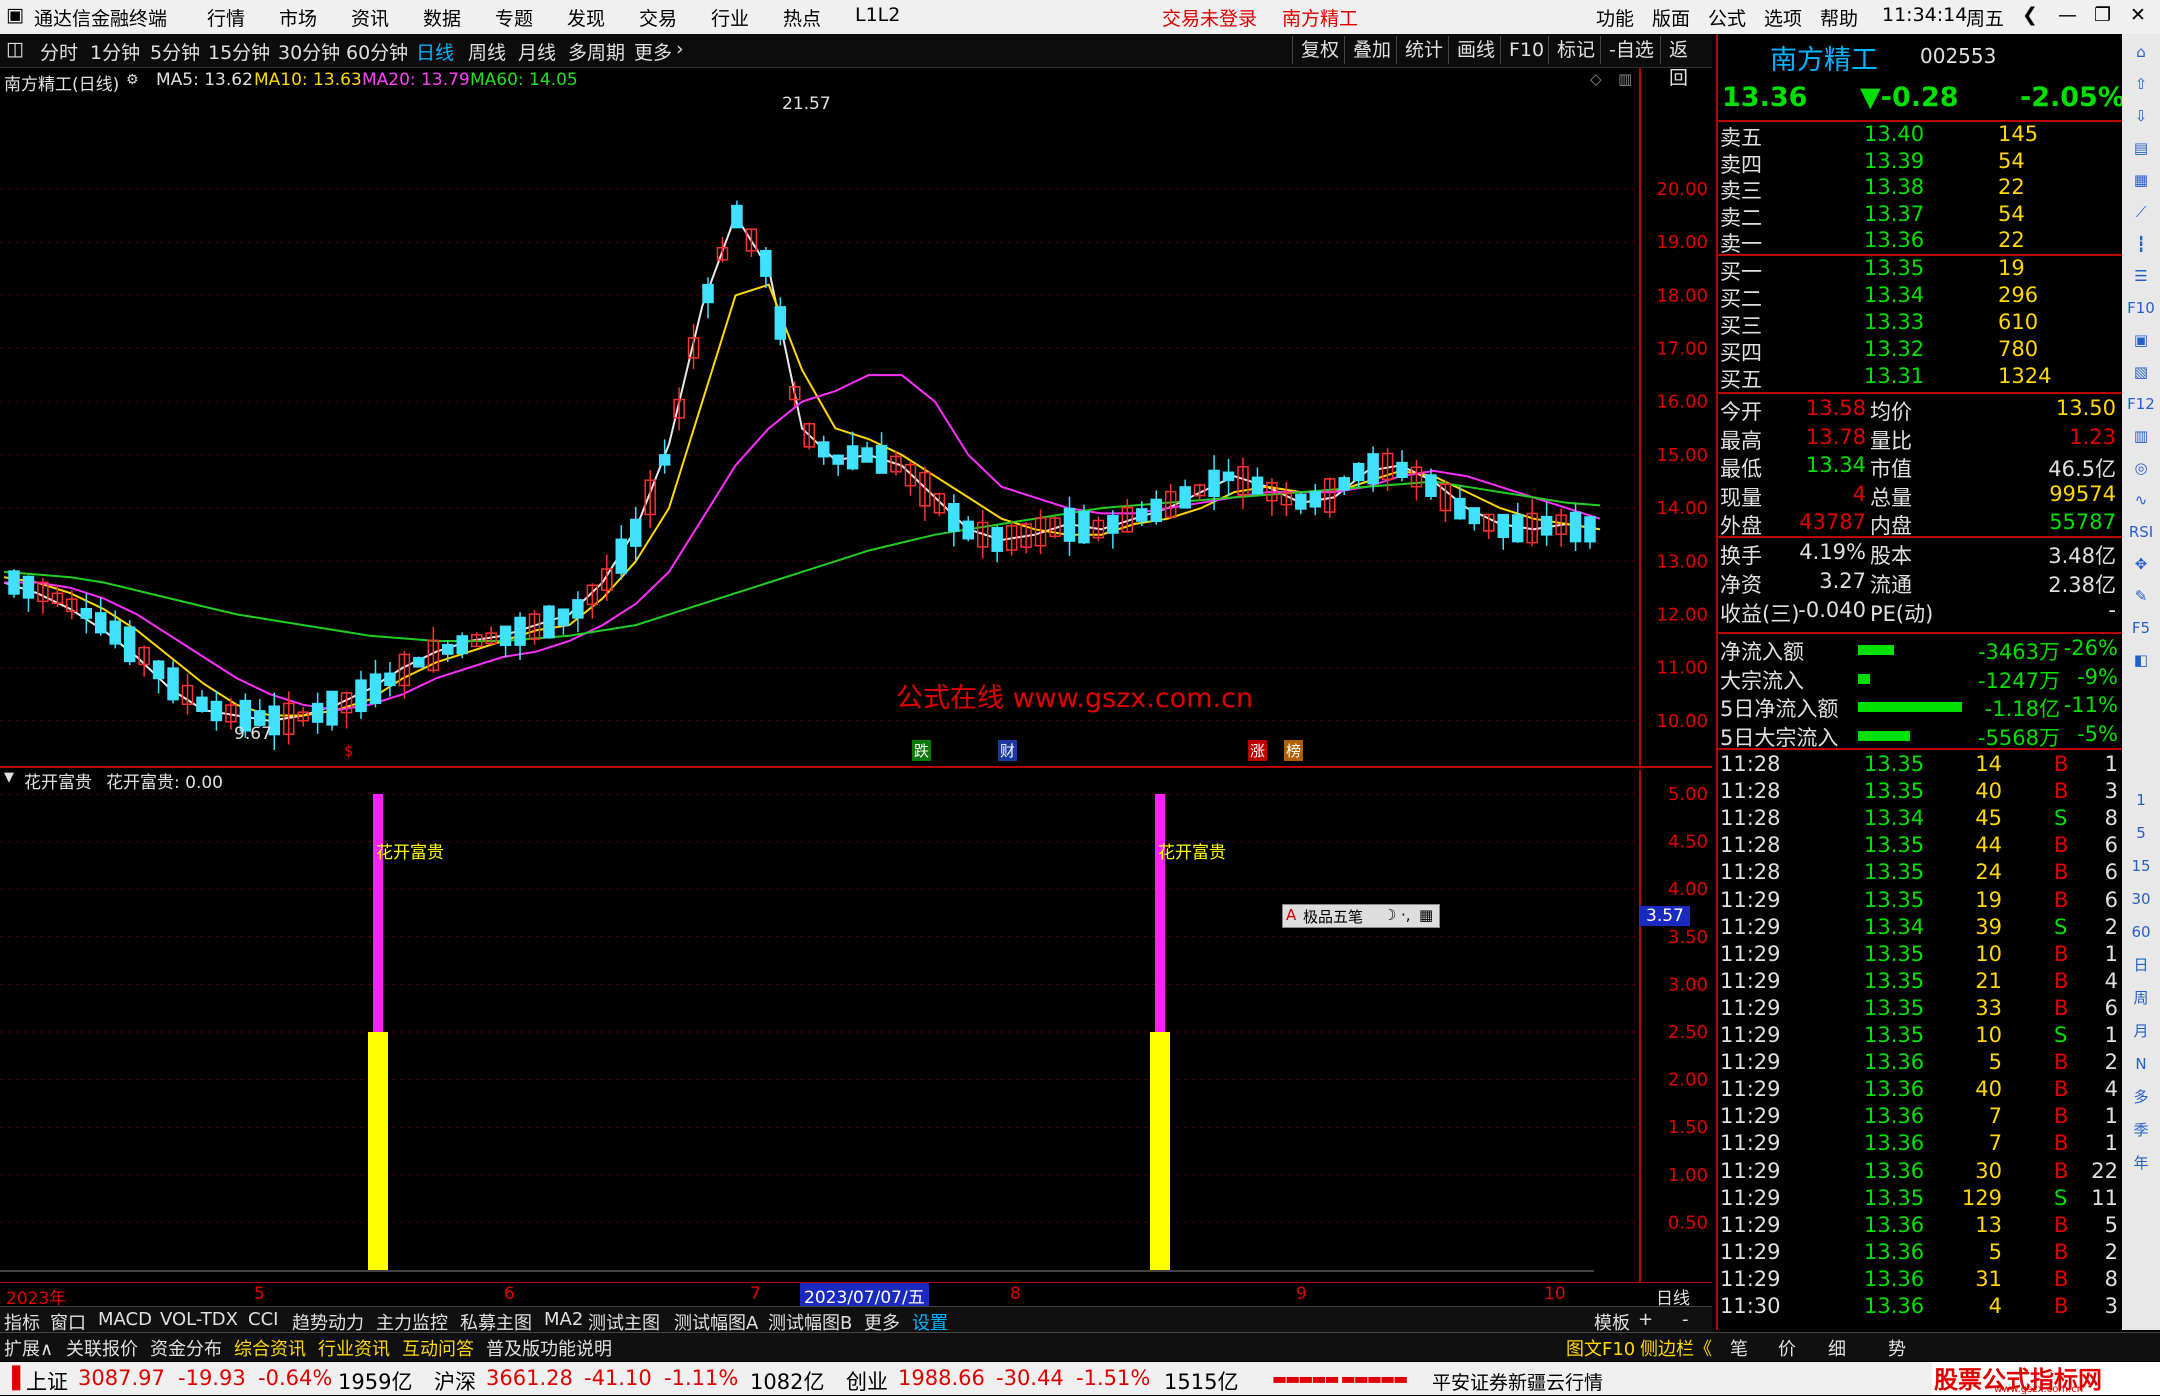 Image resolution: width=2160 pixels, height=1396 pixels. Describe the element at coordinates (1920, 189) in the screenshot. I see `ask-row: 卖三 13.38 22` at that location.